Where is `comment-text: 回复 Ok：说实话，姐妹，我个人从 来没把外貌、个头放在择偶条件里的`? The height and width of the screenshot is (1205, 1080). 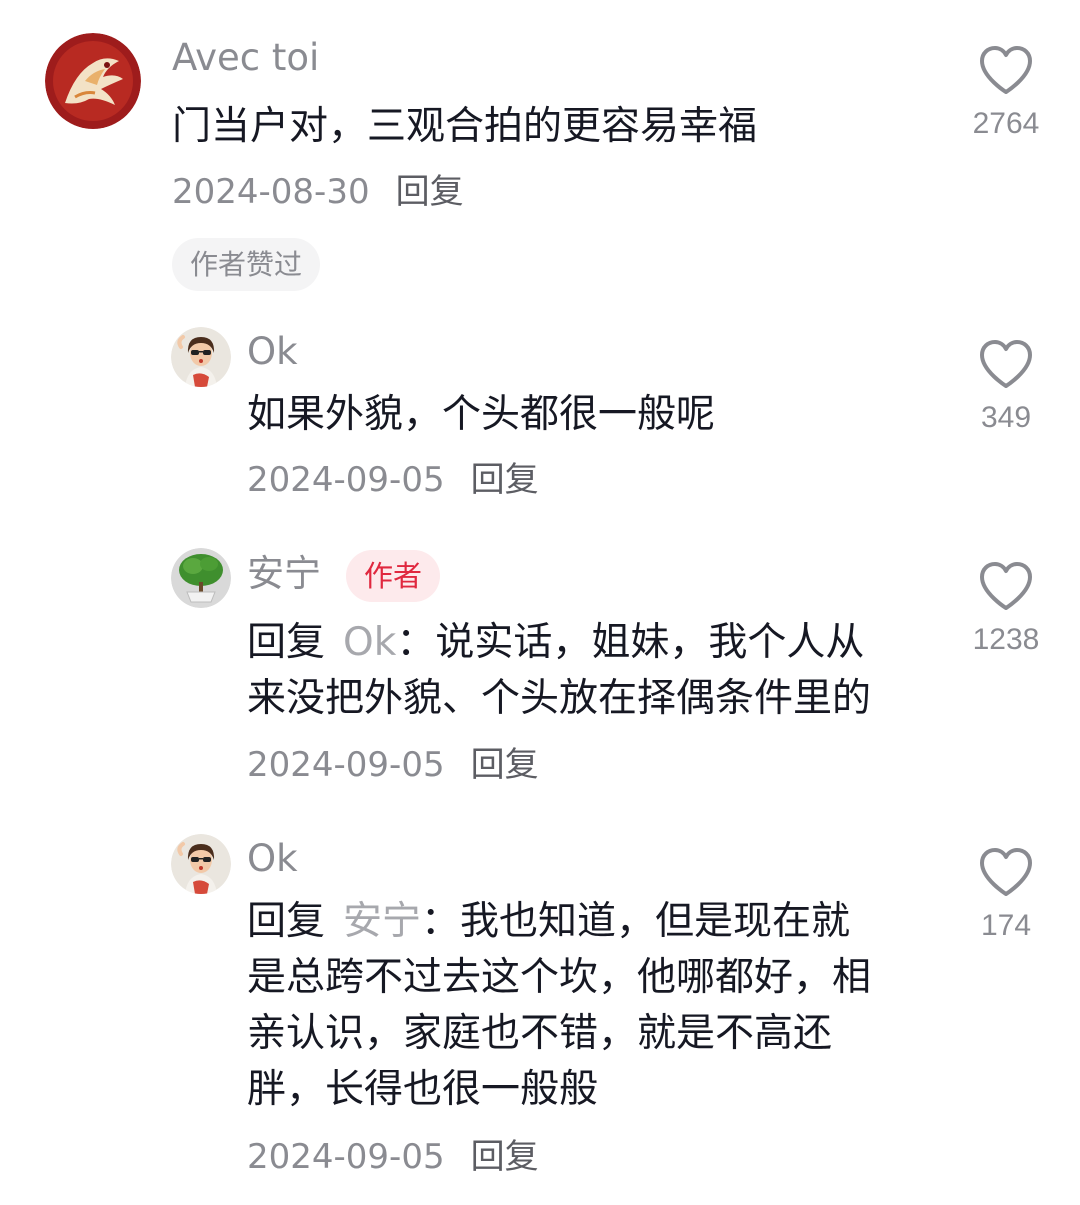 comment-text: 回复 Ok：说实话，姐妹，我个人从 来没把外貌、个头放在择偶条件里的 is located at coordinates (597, 671).